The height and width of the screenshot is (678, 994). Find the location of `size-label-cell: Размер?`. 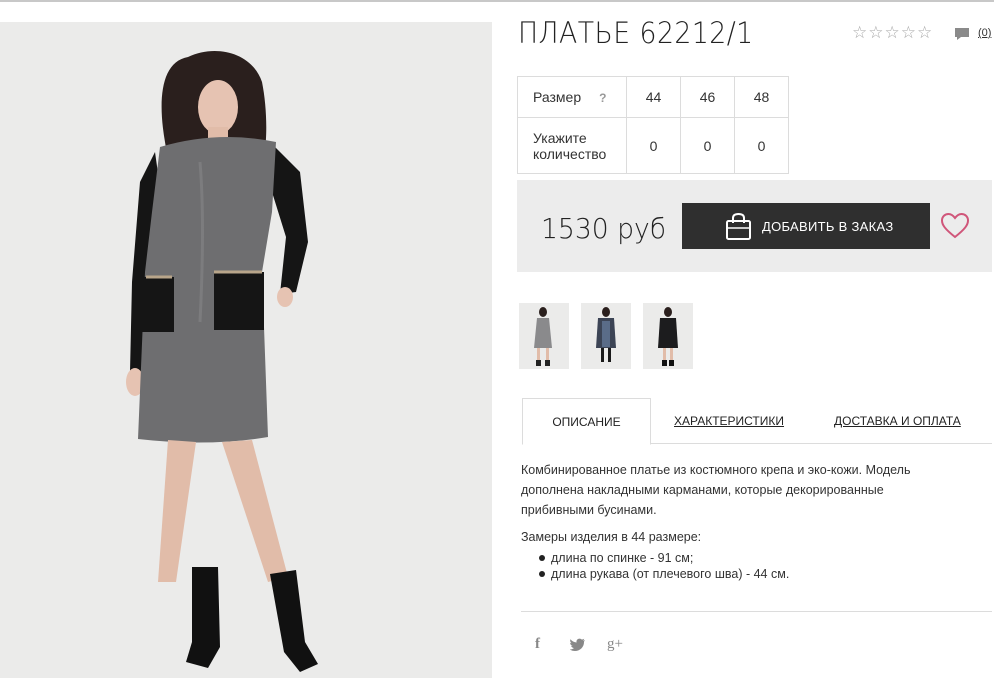

size-label-cell: Размер? is located at coordinates (572, 97).